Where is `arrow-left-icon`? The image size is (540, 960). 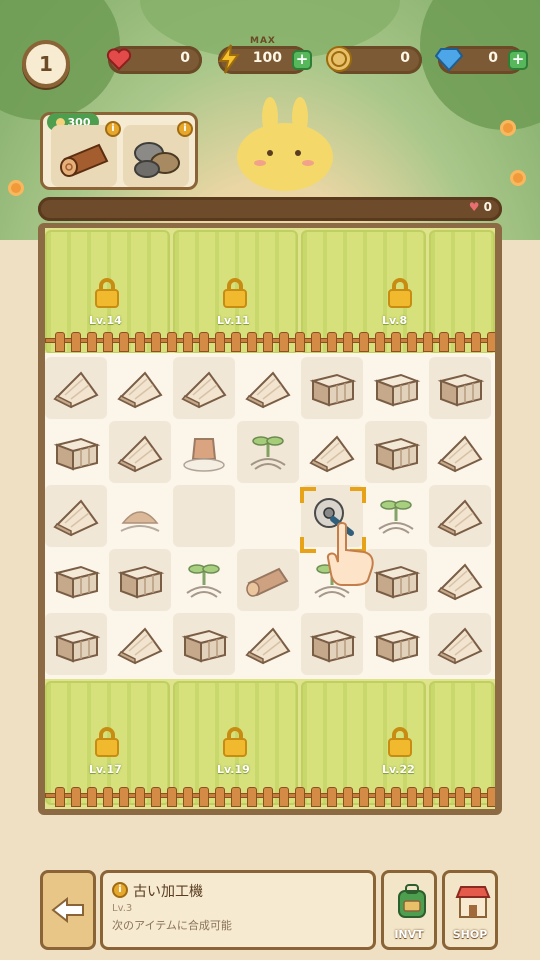 arrow-left-icon is located at coordinates (67, 910).